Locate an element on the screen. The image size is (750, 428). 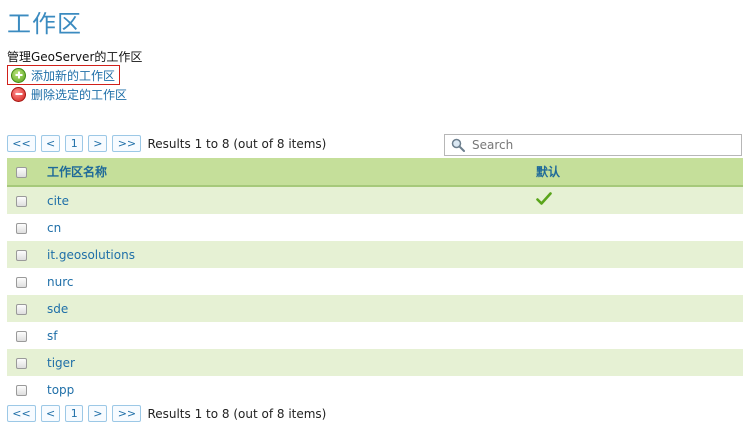
table-row: tiger is located at coordinates (375, 362).